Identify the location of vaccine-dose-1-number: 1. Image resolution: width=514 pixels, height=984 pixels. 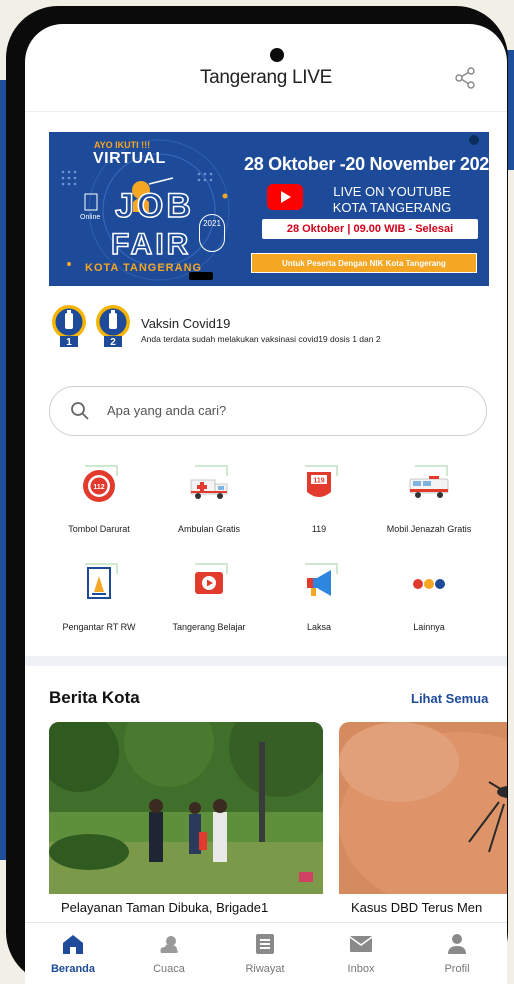
(69, 342).